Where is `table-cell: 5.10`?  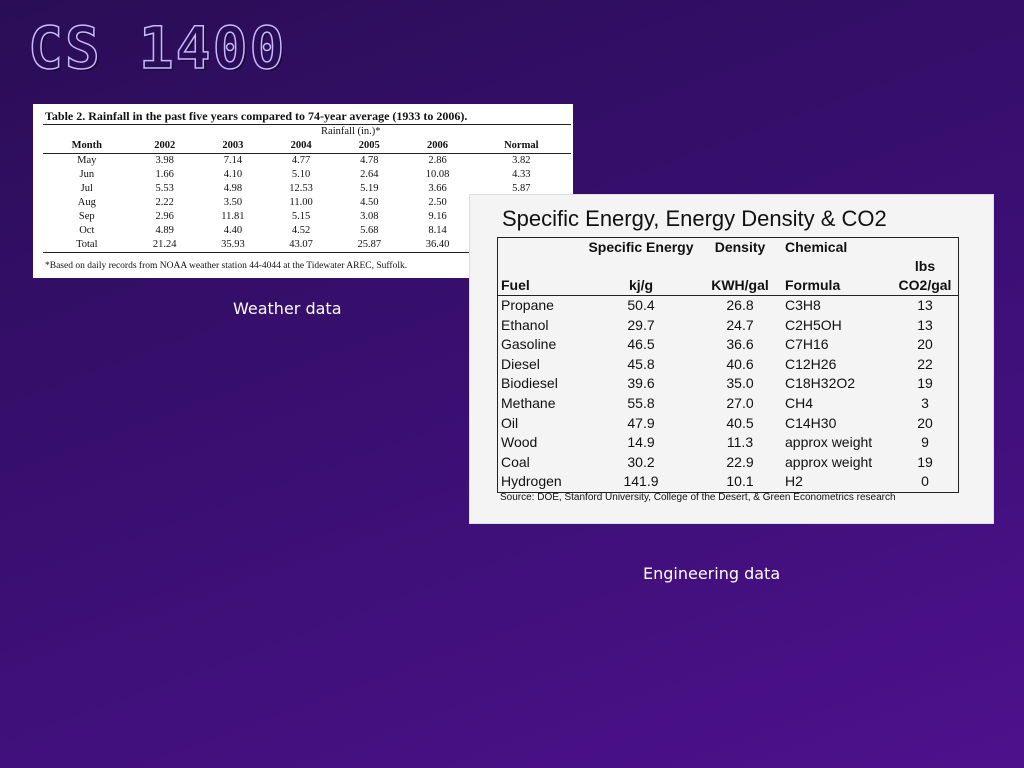
table-cell: 5.10 is located at coordinates (301, 174).